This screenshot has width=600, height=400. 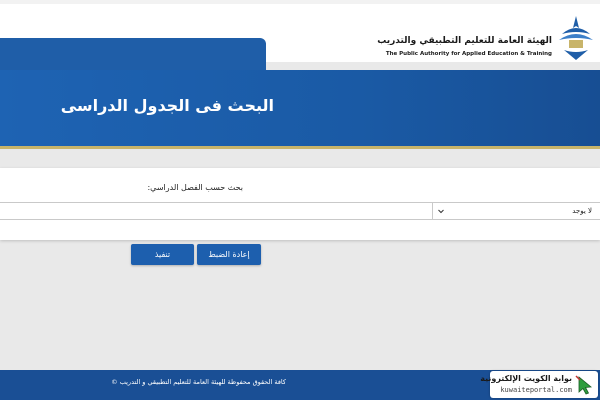 I want to click on chevron-down-icon, so click(x=441, y=211).